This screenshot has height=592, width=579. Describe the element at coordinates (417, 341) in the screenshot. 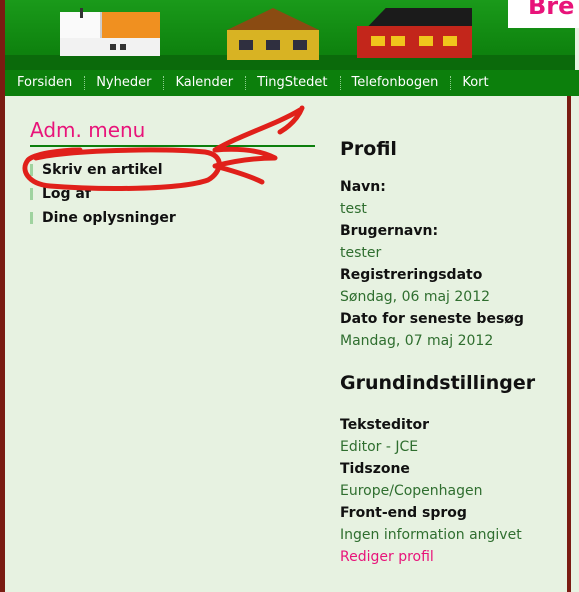

I see `field-value: Mandag, 07 maj 2012` at that location.